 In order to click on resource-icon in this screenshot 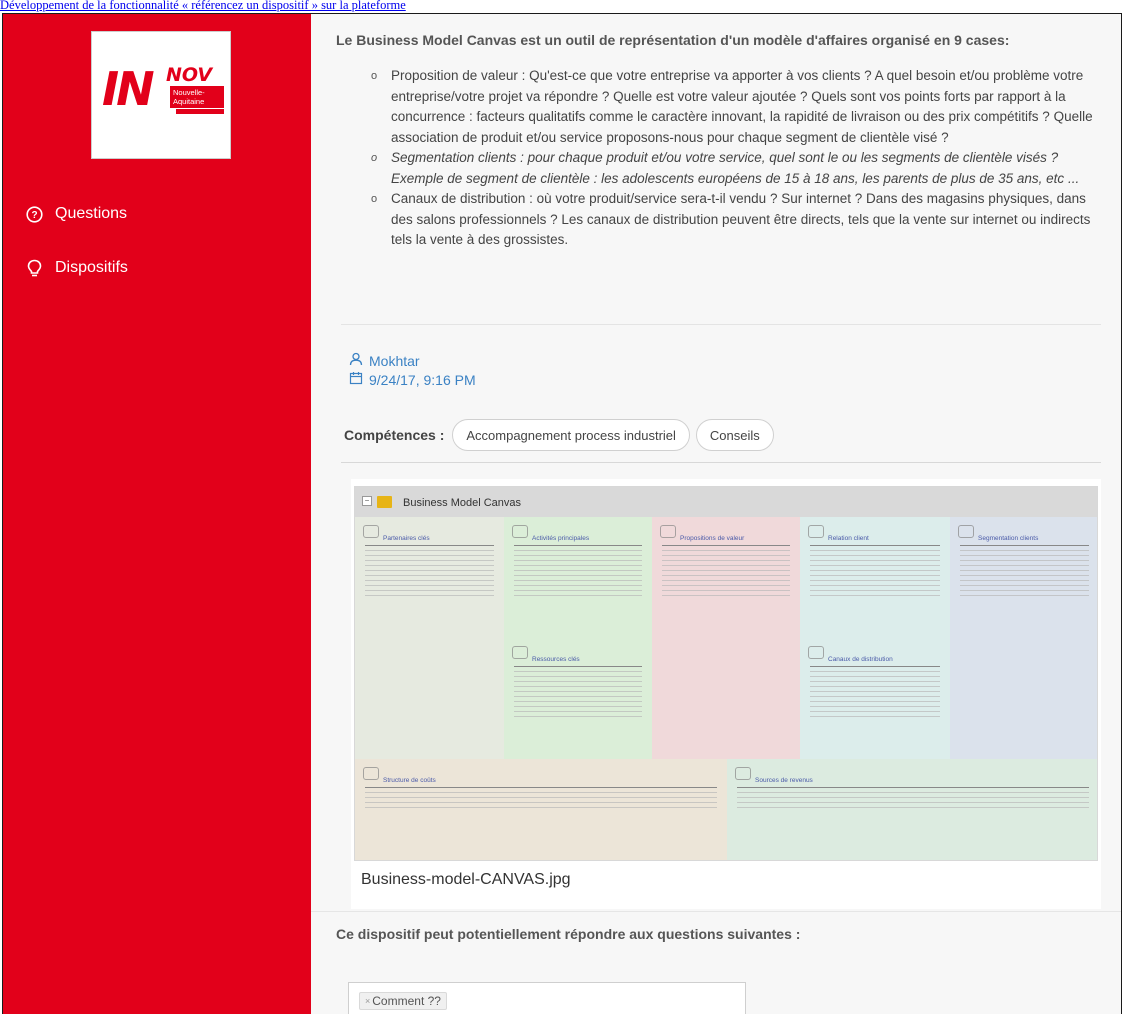, I will do `click(520, 652)`.